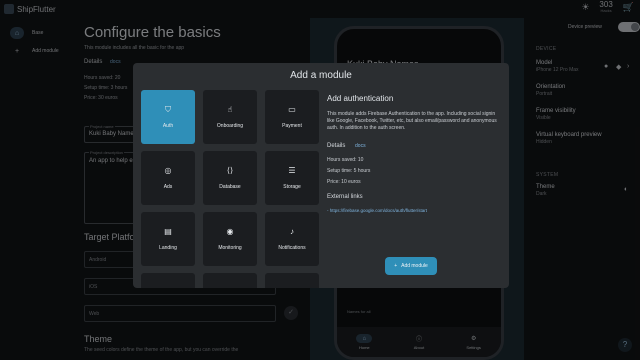 Image resolution: width=640 pixels, height=360 pixels. I want to click on monitor-icon: ◉, so click(230, 231).